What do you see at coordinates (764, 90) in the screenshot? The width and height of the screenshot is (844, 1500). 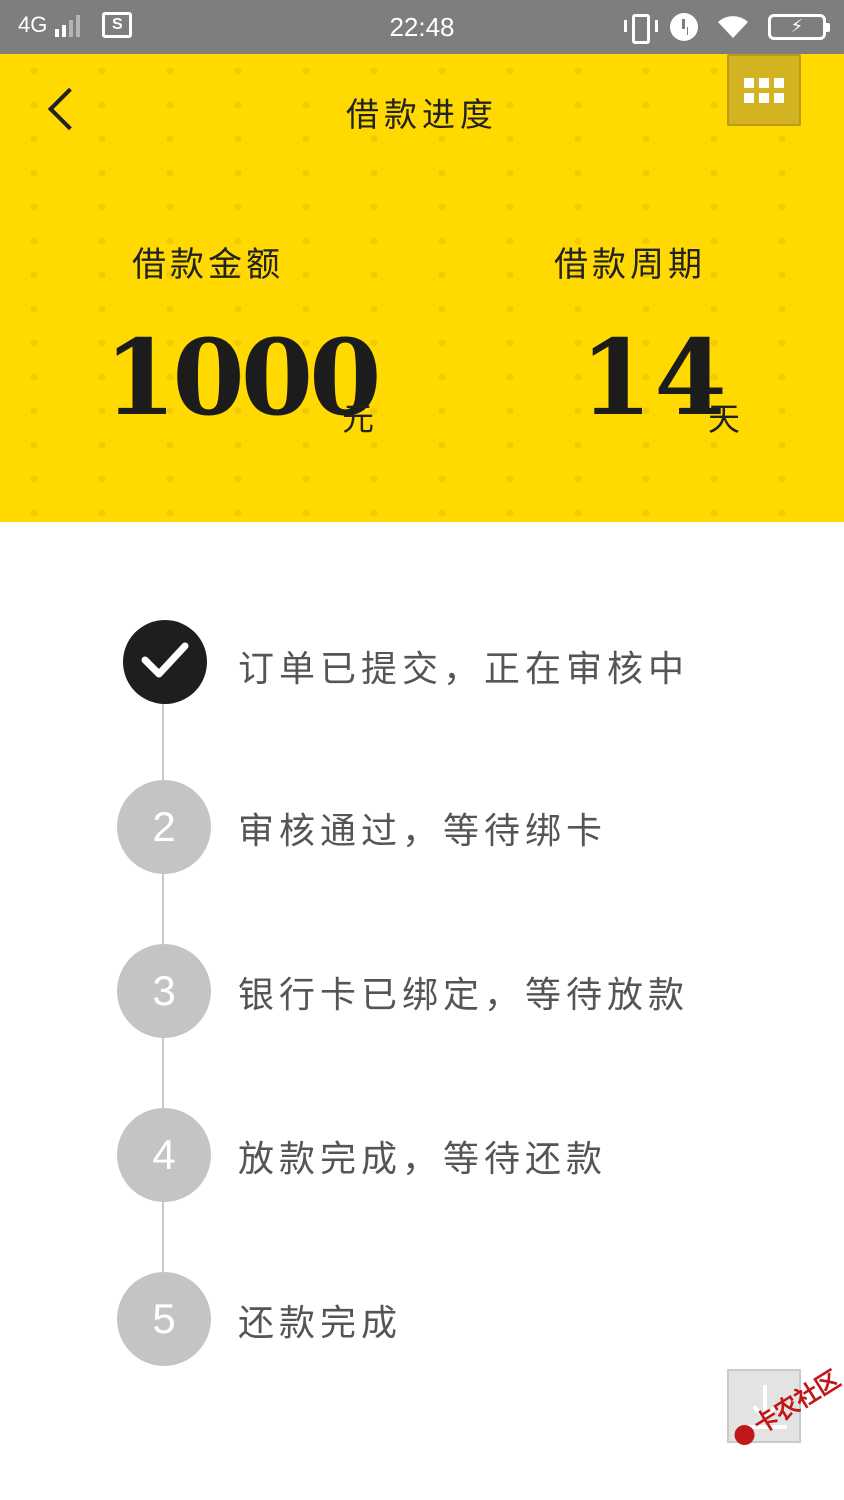 I see `grid-menu-icon` at bounding box center [764, 90].